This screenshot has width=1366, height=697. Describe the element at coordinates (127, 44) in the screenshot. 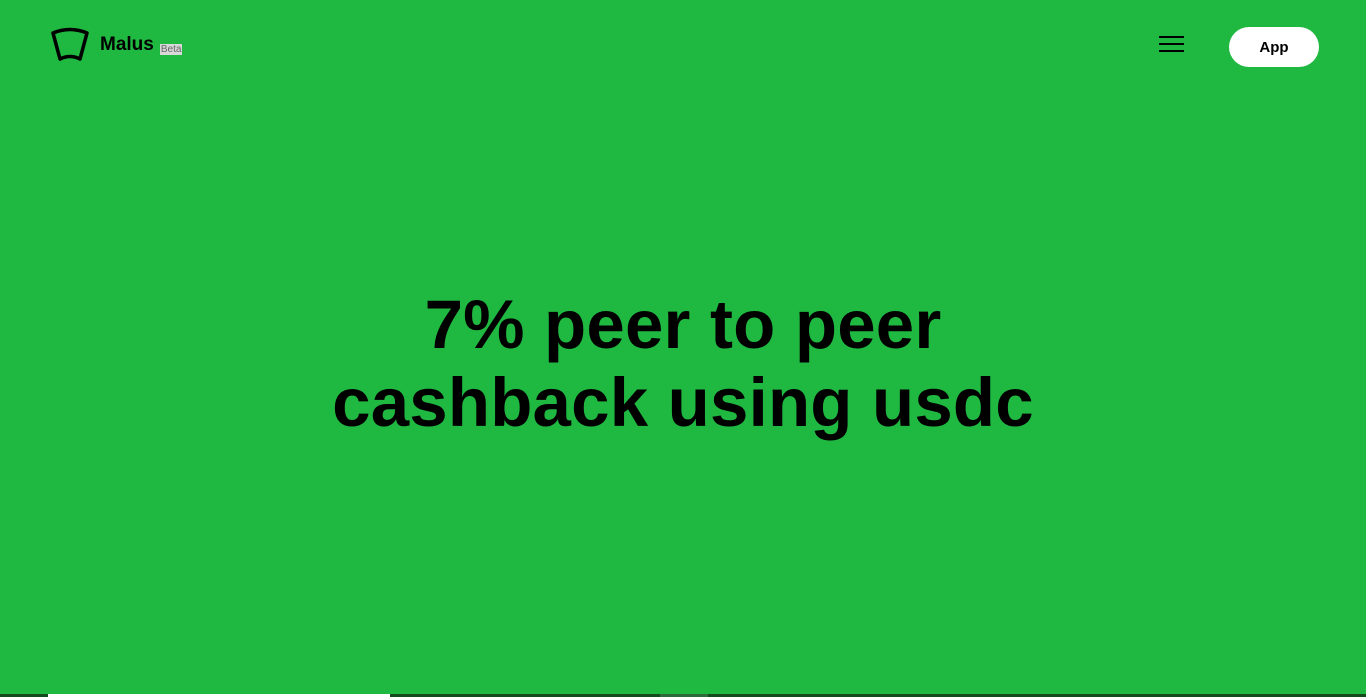

I see `brand-name: Malus` at that location.